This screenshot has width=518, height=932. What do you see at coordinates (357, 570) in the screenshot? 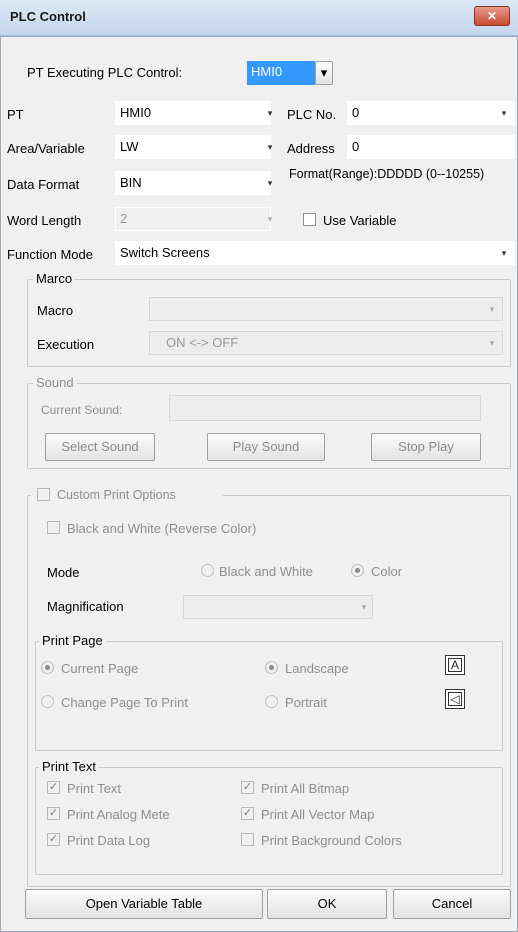
I see `mode-color-radio` at bounding box center [357, 570].